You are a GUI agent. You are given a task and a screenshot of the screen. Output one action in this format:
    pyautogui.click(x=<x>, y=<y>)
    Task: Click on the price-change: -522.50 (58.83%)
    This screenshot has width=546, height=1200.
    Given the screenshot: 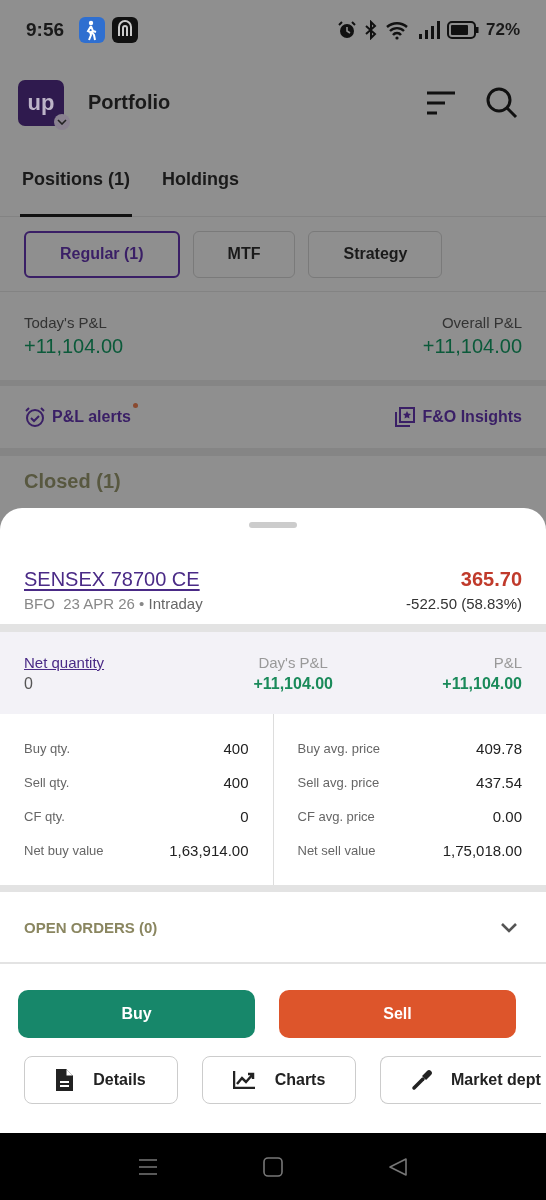 What is the action you would take?
    pyautogui.click(x=464, y=603)
    